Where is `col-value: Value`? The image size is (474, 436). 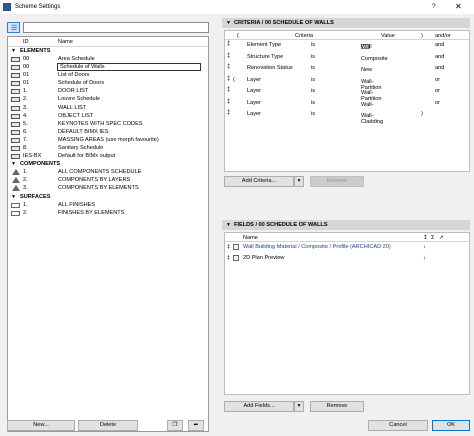 col-value: Value is located at coordinates (388, 36).